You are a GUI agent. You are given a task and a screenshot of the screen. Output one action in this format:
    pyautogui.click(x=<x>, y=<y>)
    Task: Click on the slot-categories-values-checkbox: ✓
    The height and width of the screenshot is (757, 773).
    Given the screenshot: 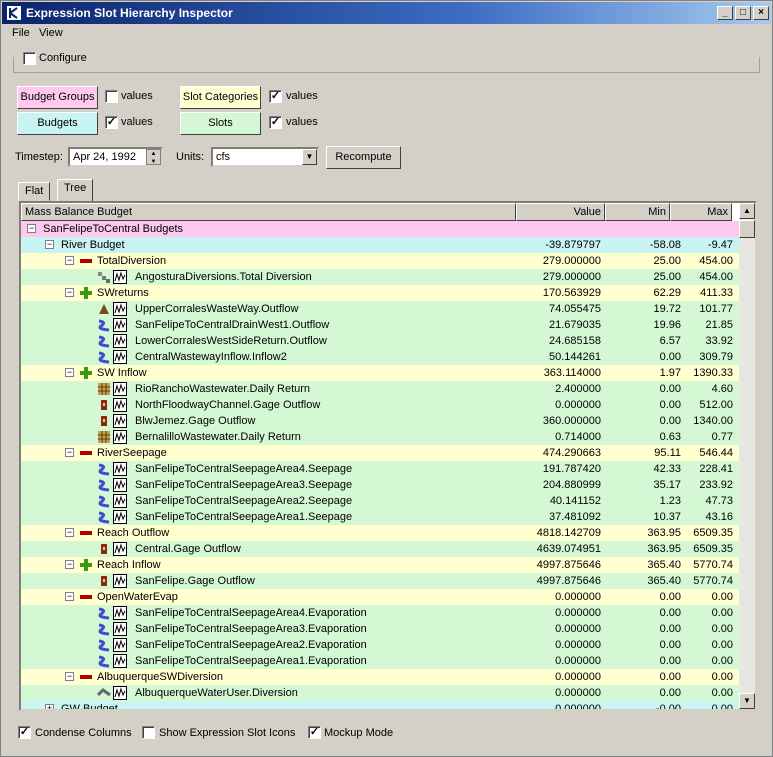 What is the action you would take?
    pyautogui.click(x=275, y=96)
    